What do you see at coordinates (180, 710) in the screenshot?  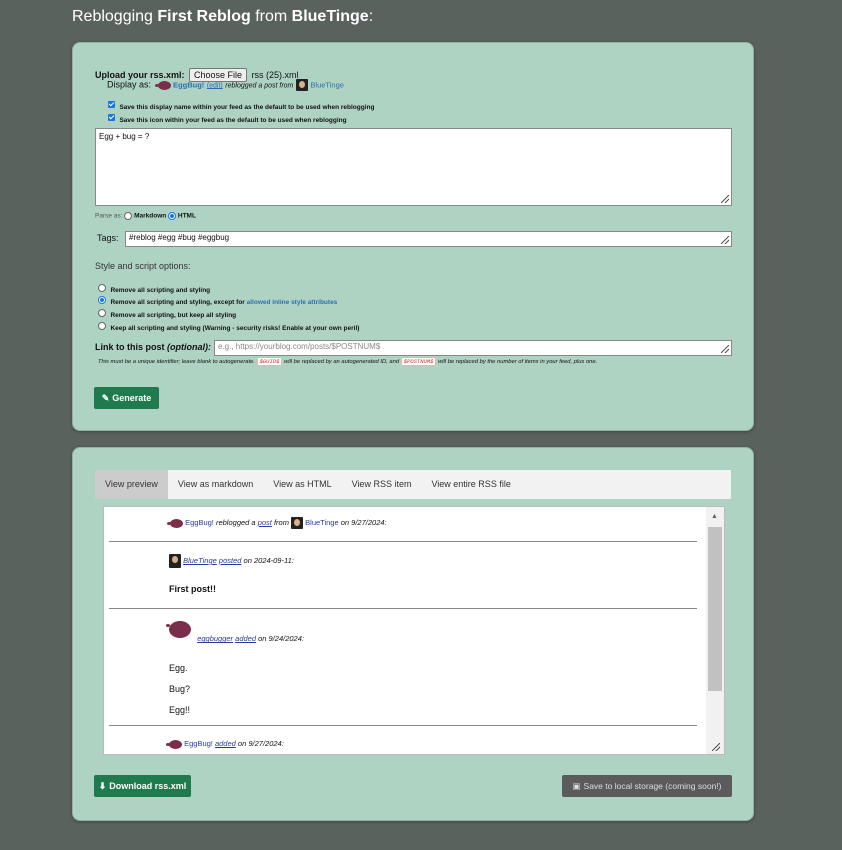 I see `entry-line: Egg!!` at bounding box center [180, 710].